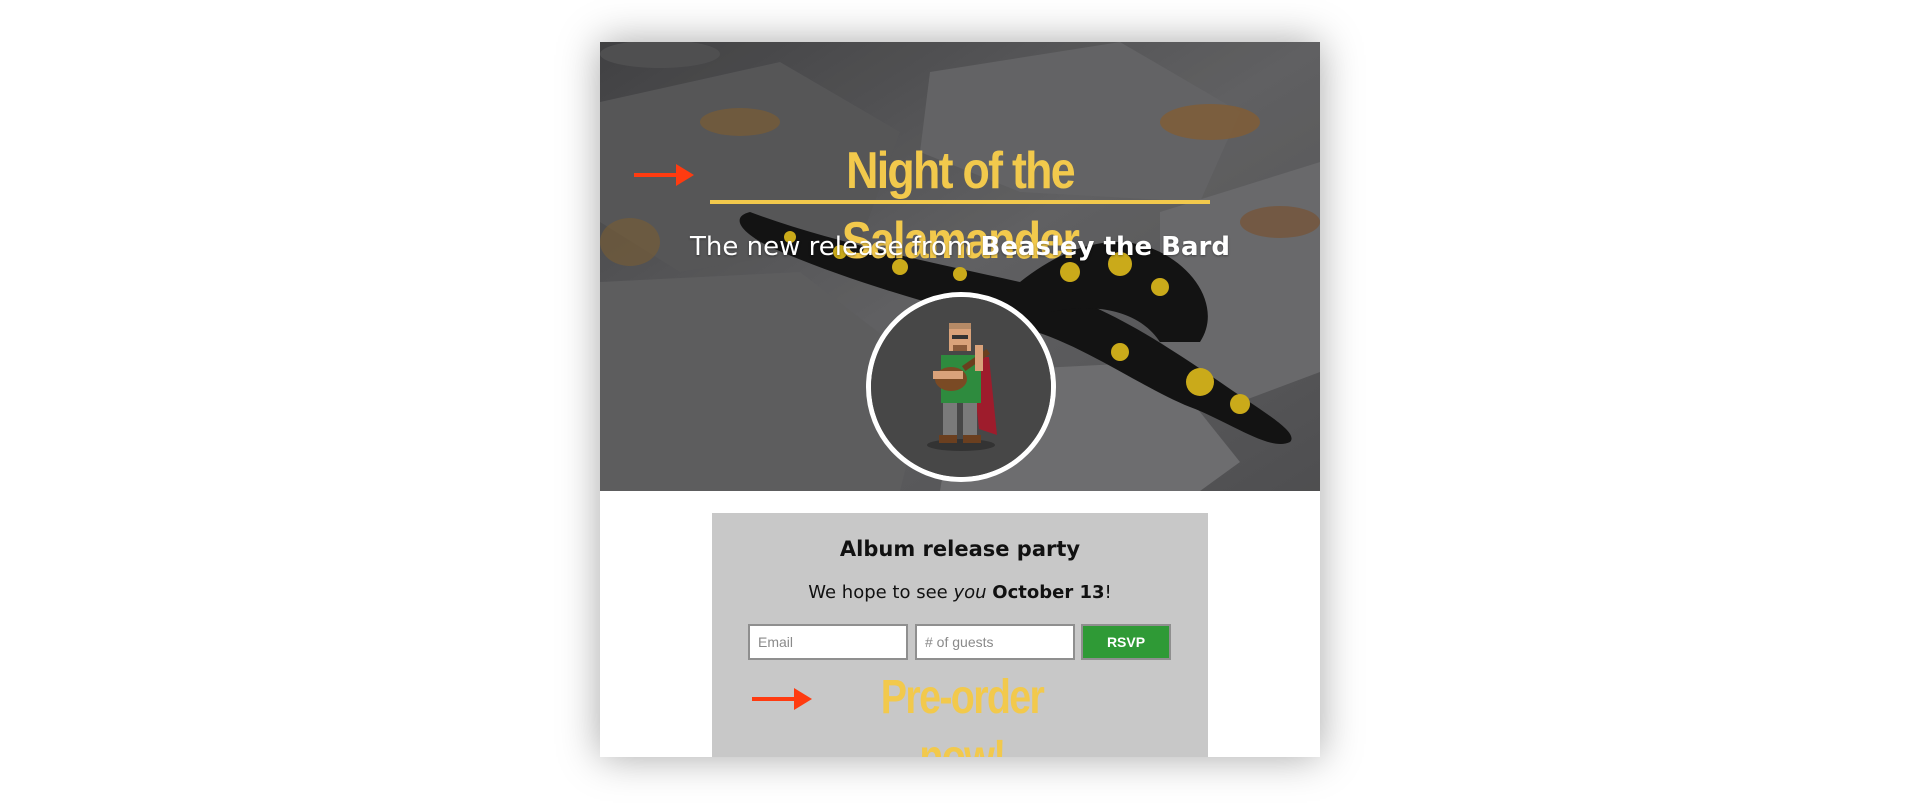 This screenshot has width=1920, height=812. What do you see at coordinates (828, 642) in the screenshot?
I see `email-field` at bounding box center [828, 642].